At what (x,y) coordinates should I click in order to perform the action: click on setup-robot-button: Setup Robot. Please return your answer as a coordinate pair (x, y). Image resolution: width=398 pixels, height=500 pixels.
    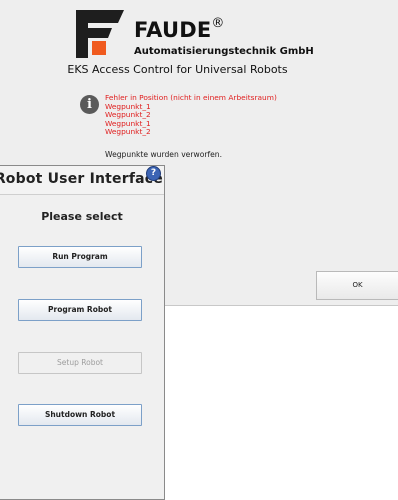
    Looking at the image, I should click on (80, 363).